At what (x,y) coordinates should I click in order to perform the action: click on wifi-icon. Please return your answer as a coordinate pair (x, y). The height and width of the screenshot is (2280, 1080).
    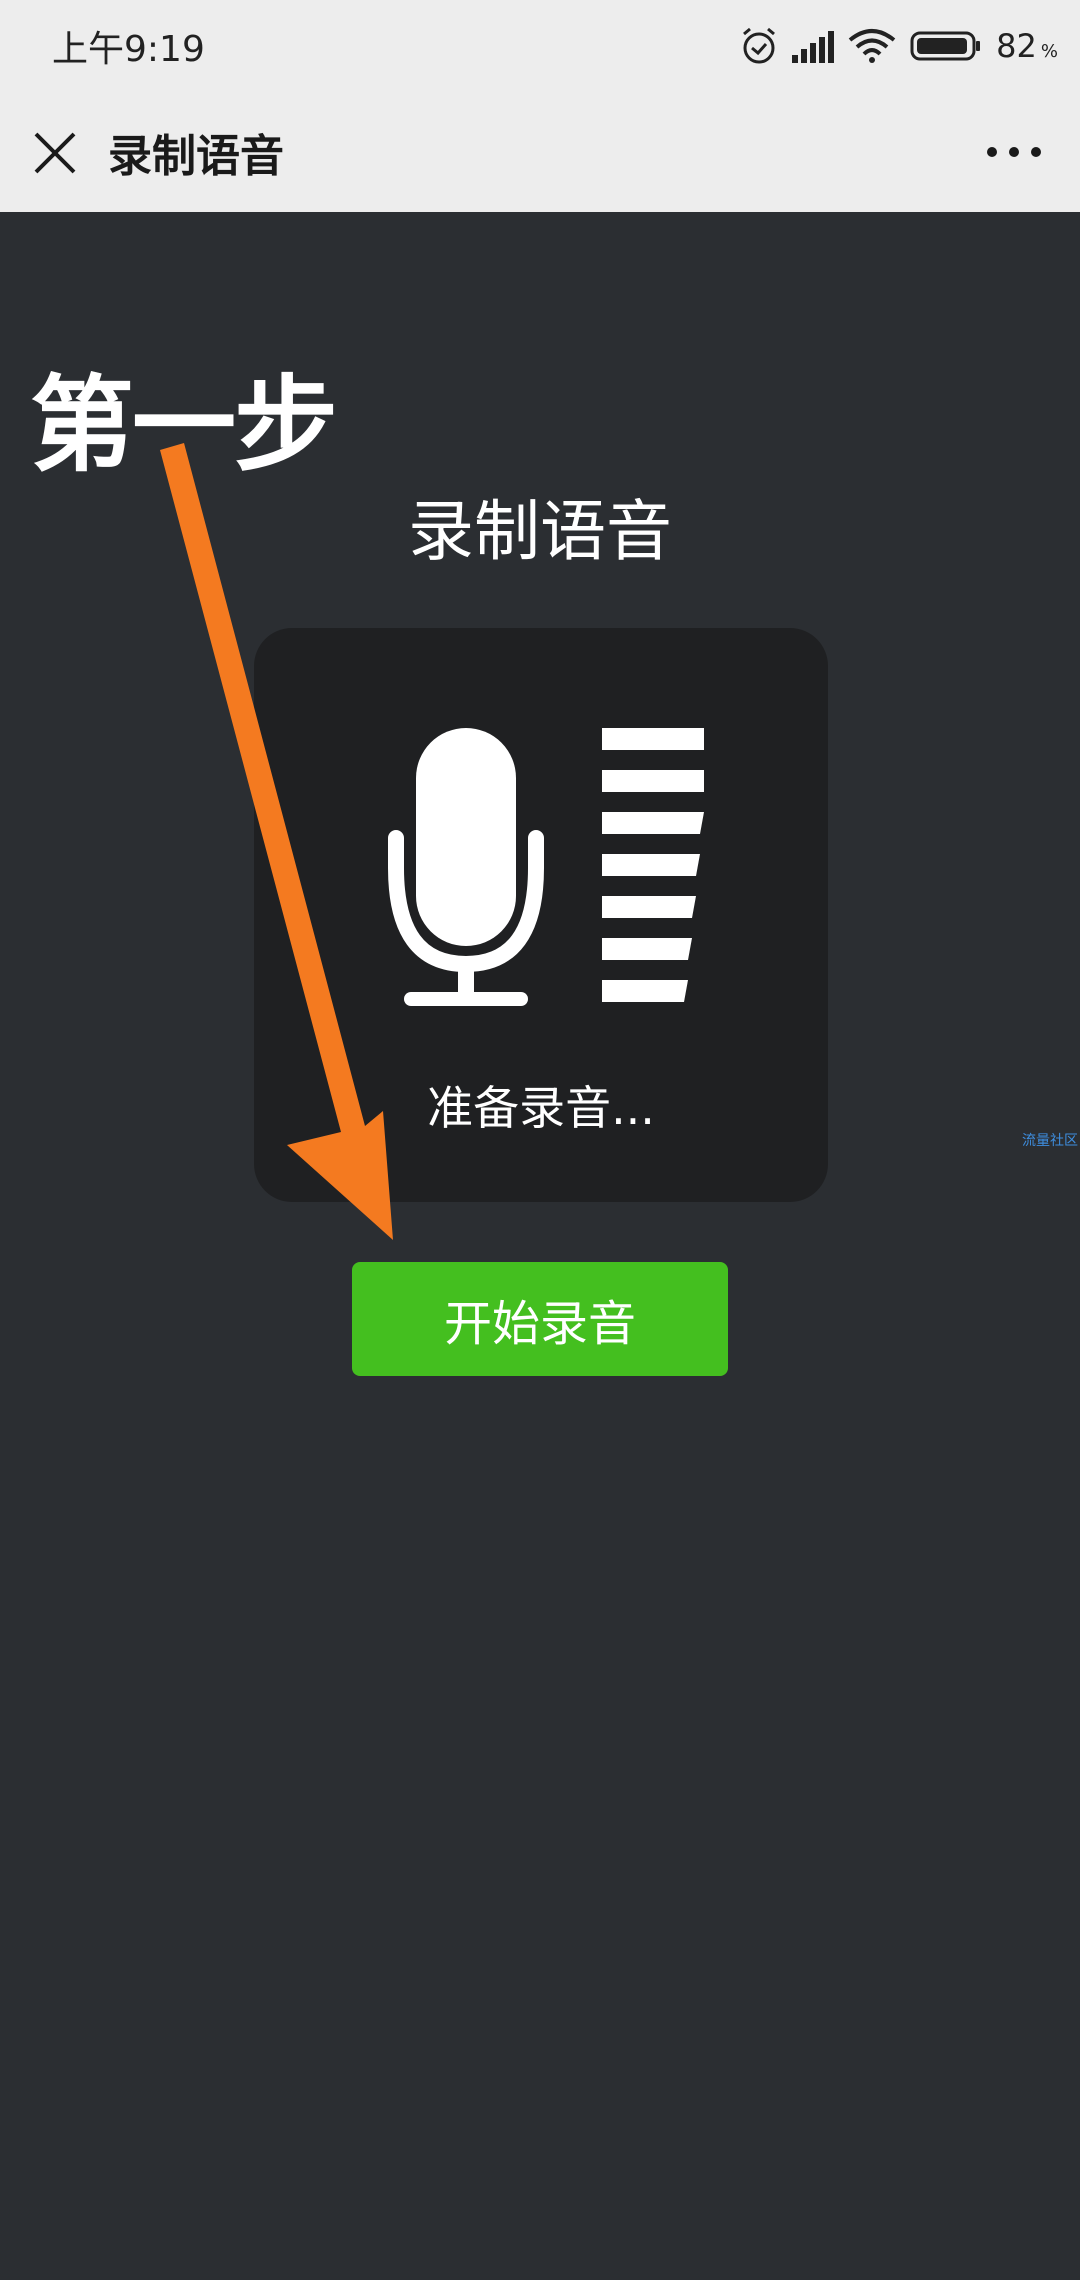
    Looking at the image, I should click on (872, 46).